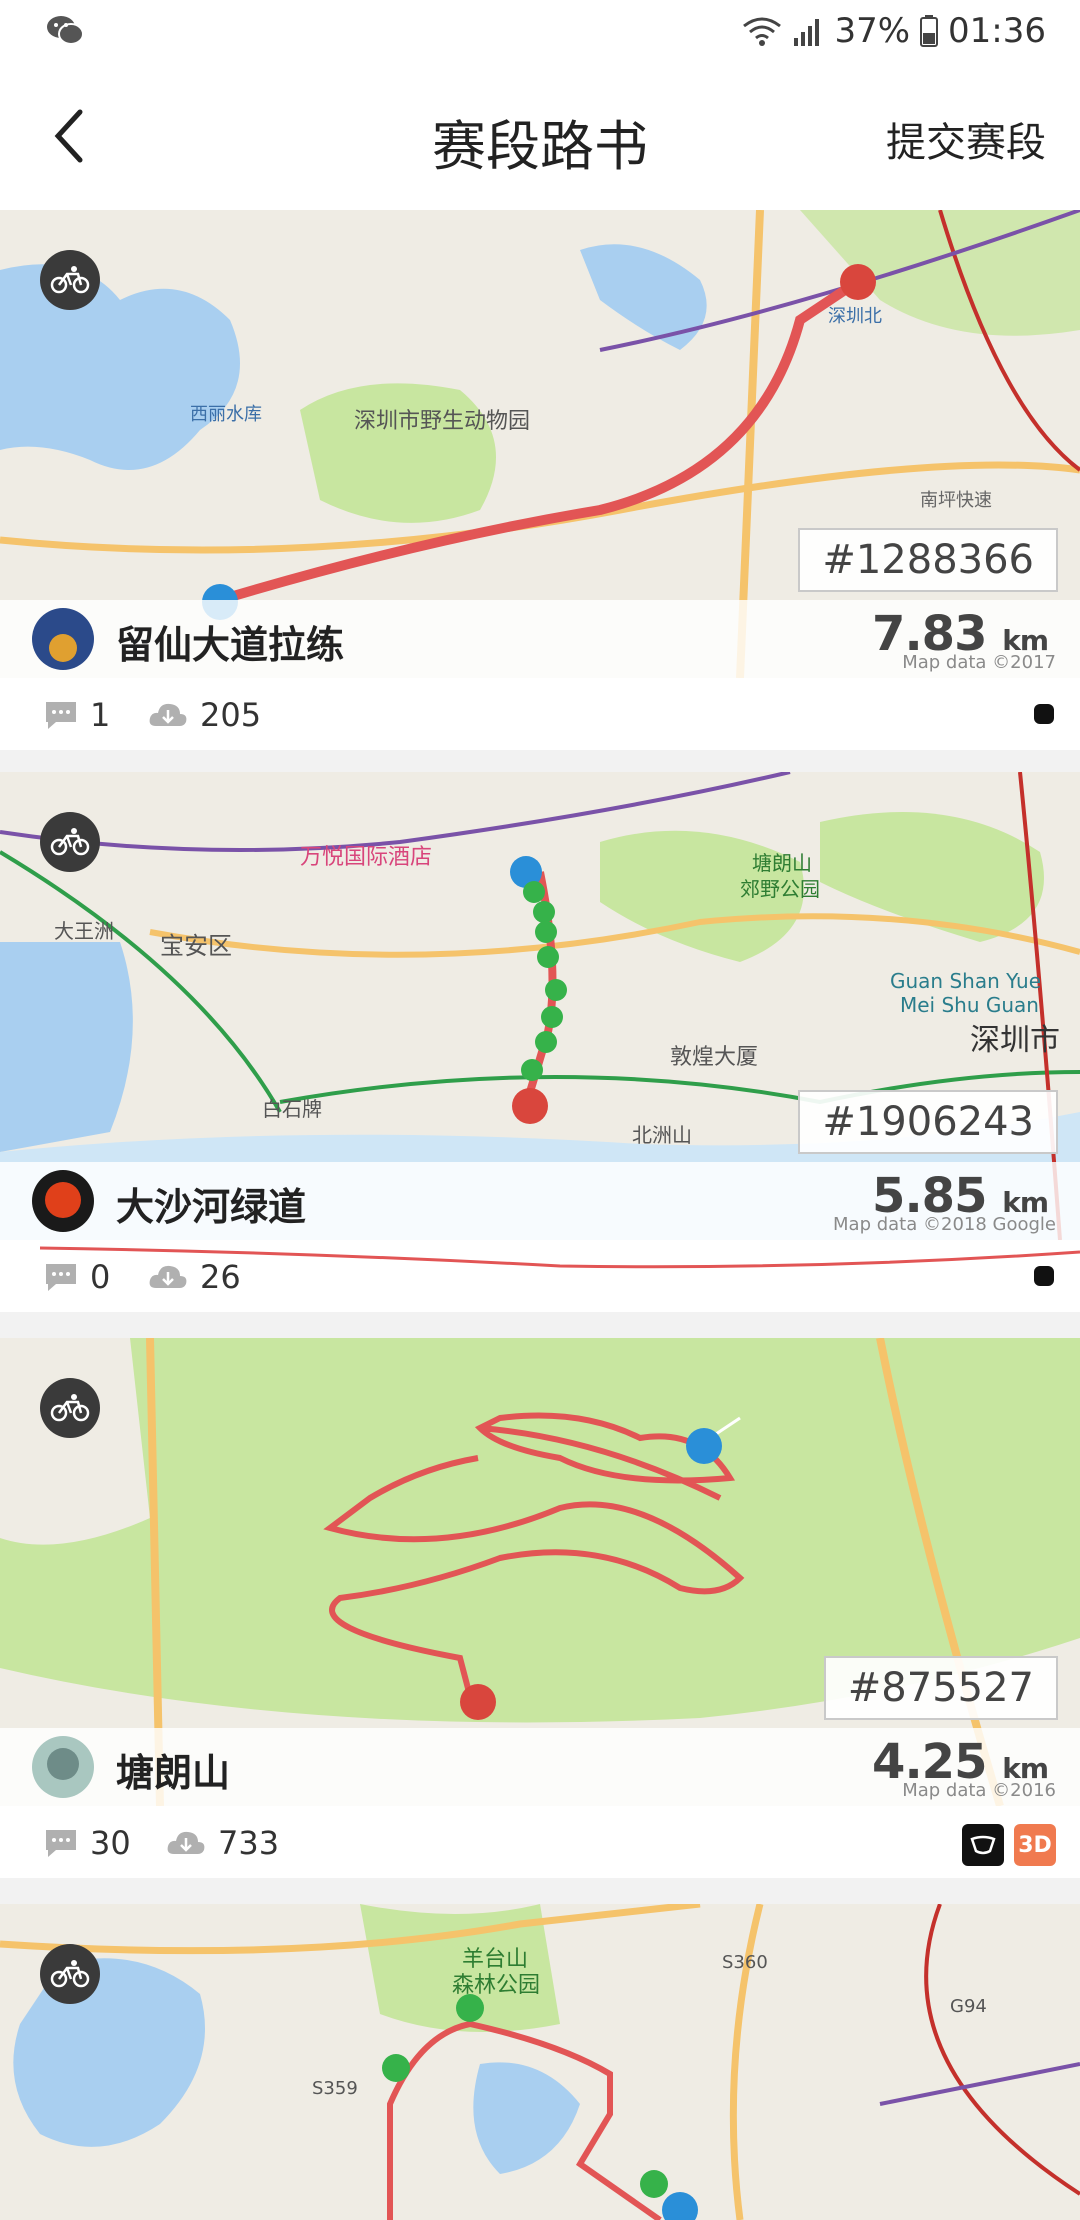 The image size is (1080, 2220). I want to click on download-count: 26, so click(194, 1277).